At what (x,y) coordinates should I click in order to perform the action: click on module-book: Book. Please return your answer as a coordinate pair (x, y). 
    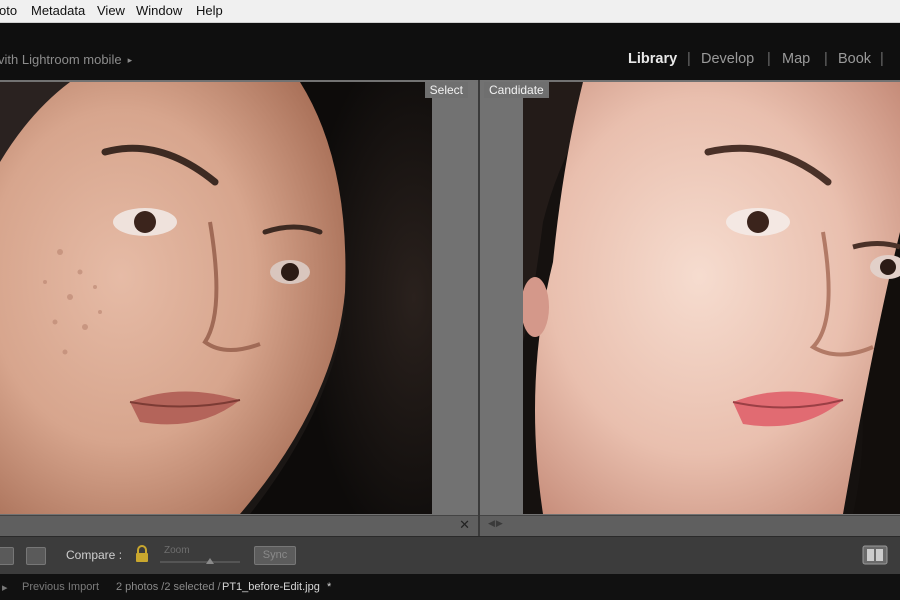
    Looking at the image, I should click on (854, 59).